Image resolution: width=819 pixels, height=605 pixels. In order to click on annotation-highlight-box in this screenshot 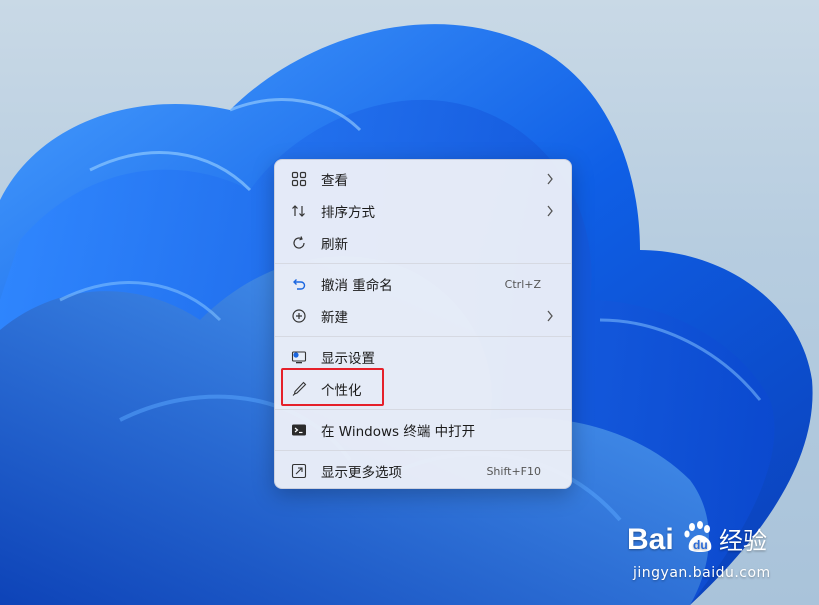, I will do `click(332, 387)`.